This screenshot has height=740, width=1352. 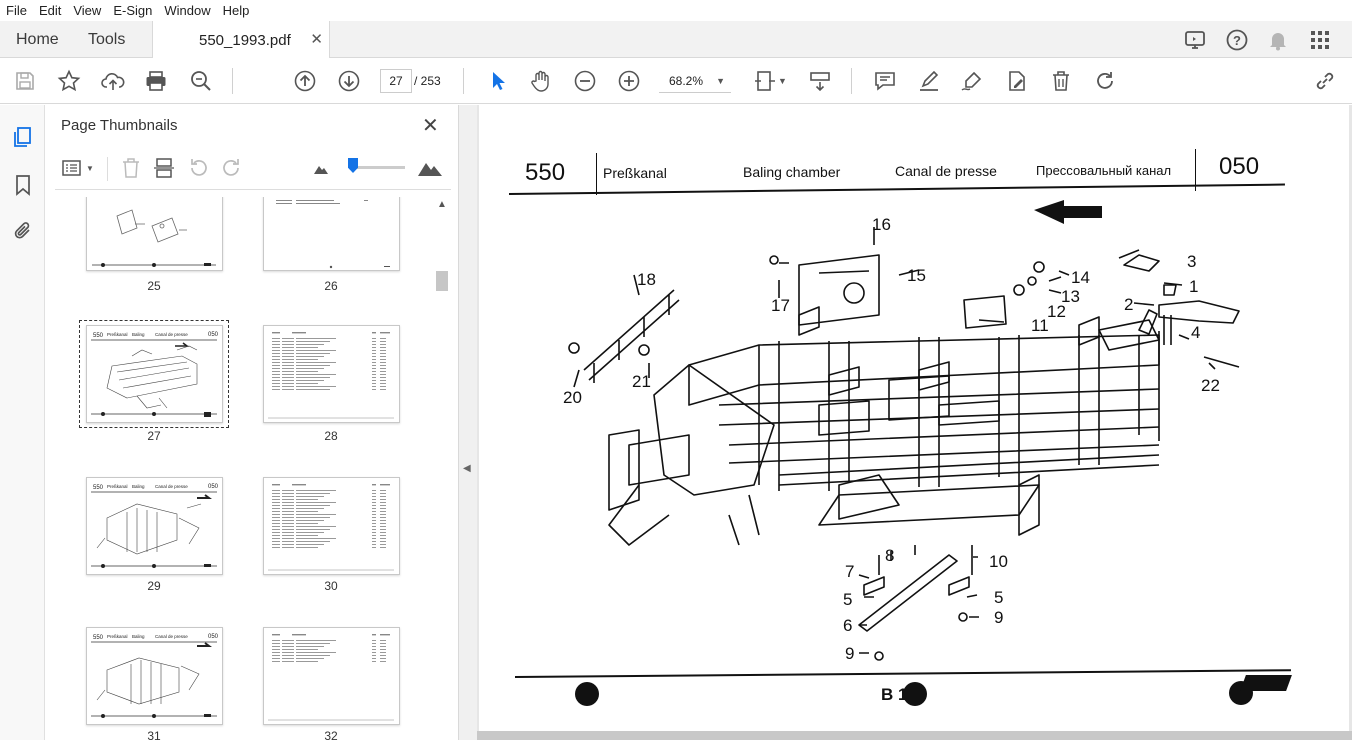 What do you see at coordinates (585, 81) in the screenshot?
I see `zoom-out-icon` at bounding box center [585, 81].